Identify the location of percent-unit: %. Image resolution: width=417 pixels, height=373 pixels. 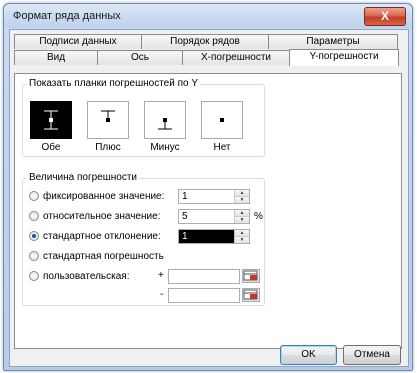
(258, 216).